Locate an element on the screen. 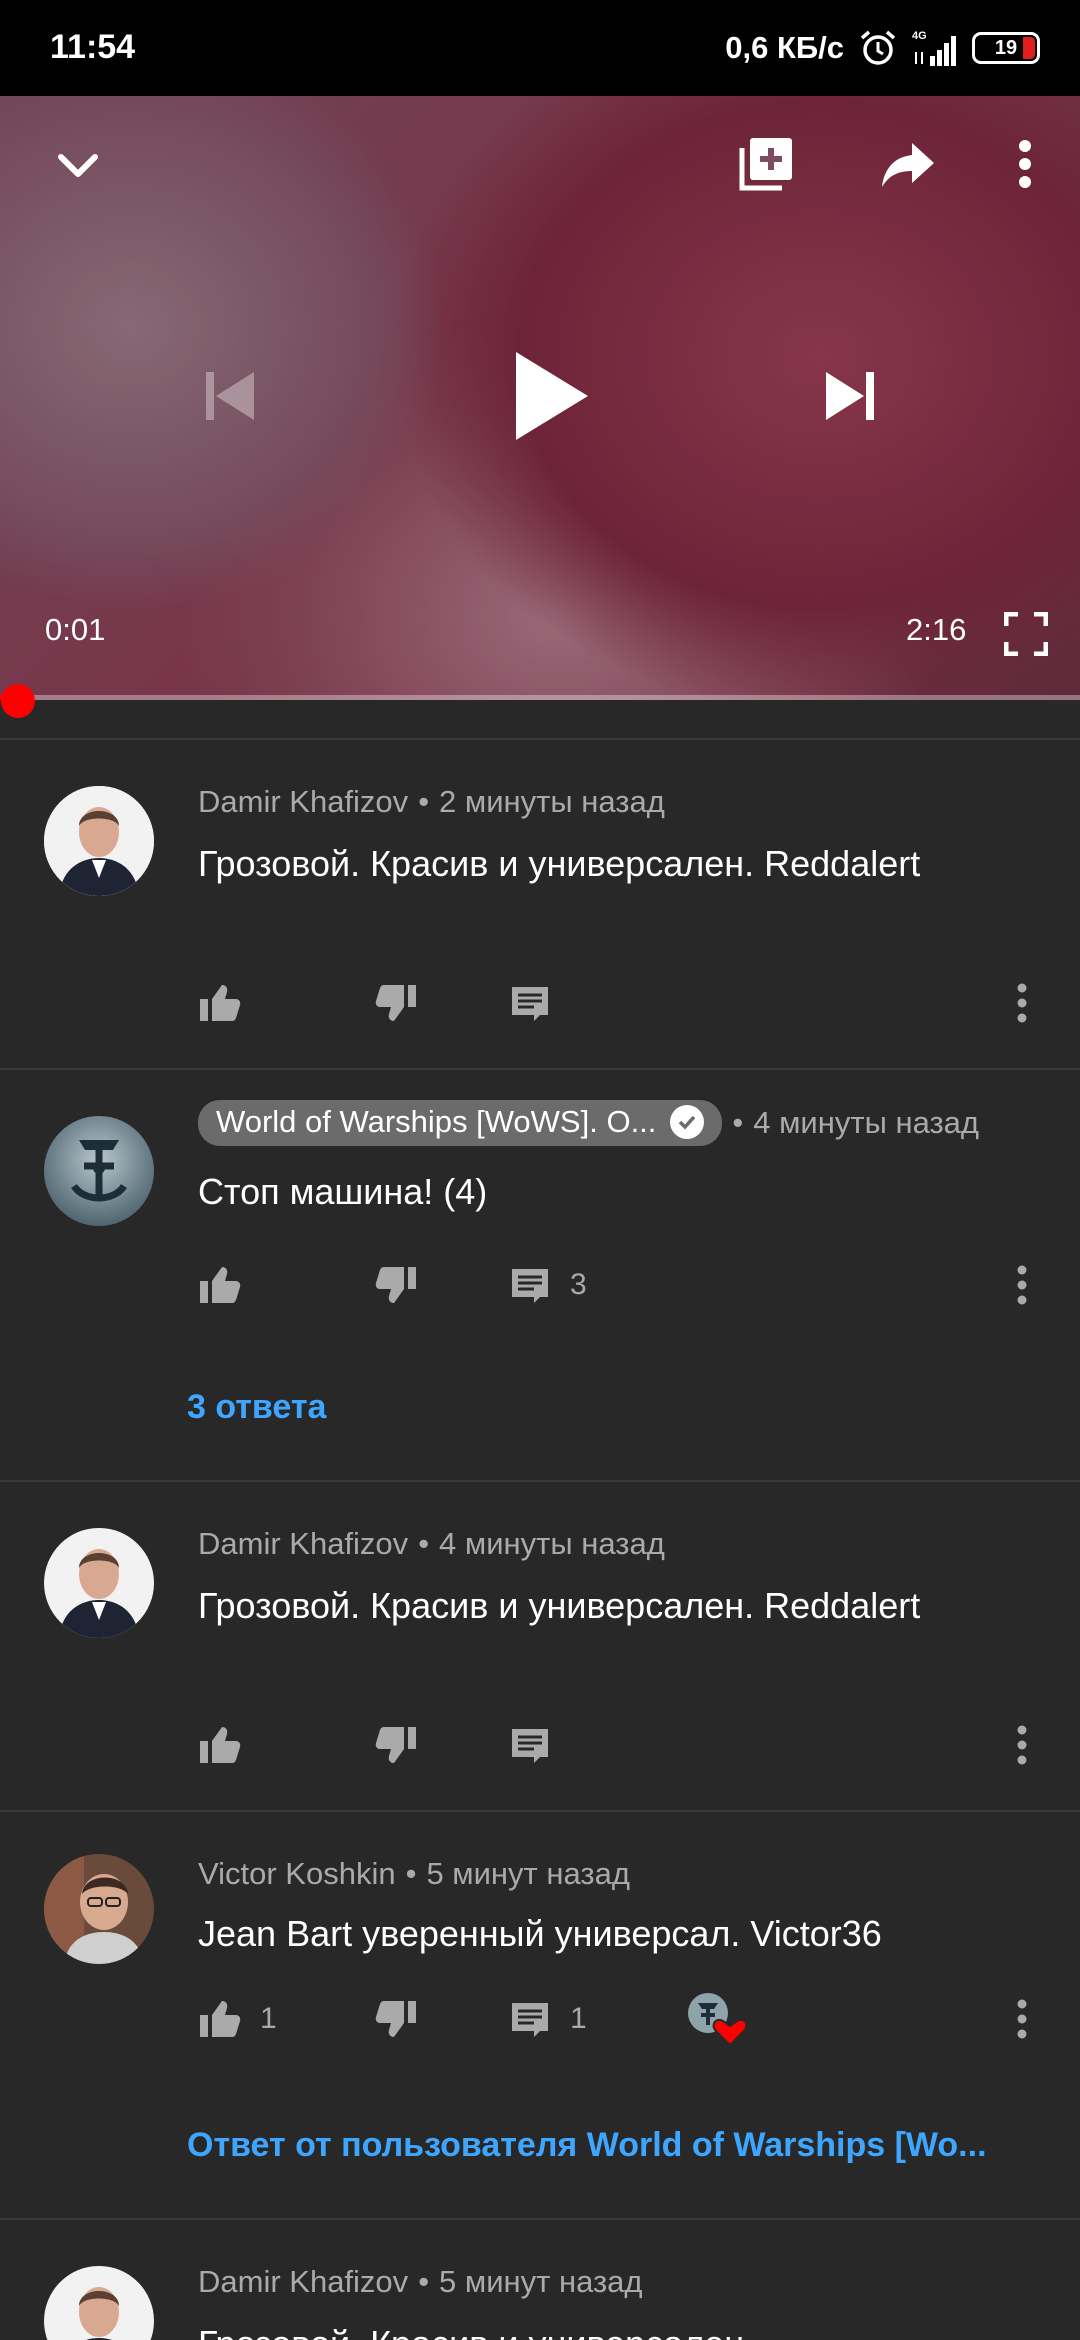 Image resolution: width=1080 pixels, height=2340 pixels. add-to-playlist-icon is located at coordinates (766, 164).